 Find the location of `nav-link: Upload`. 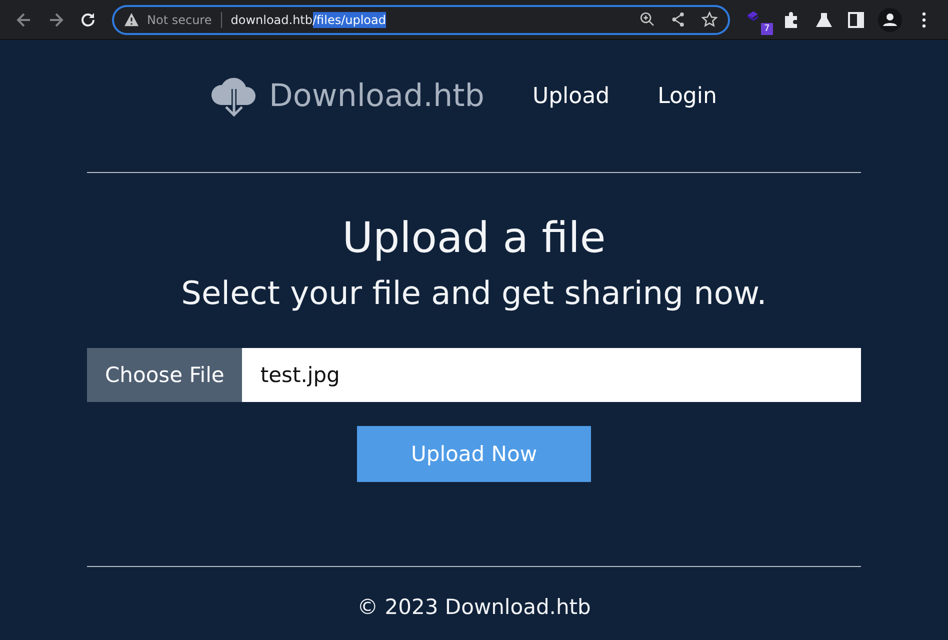

nav-link: Upload is located at coordinates (571, 96).